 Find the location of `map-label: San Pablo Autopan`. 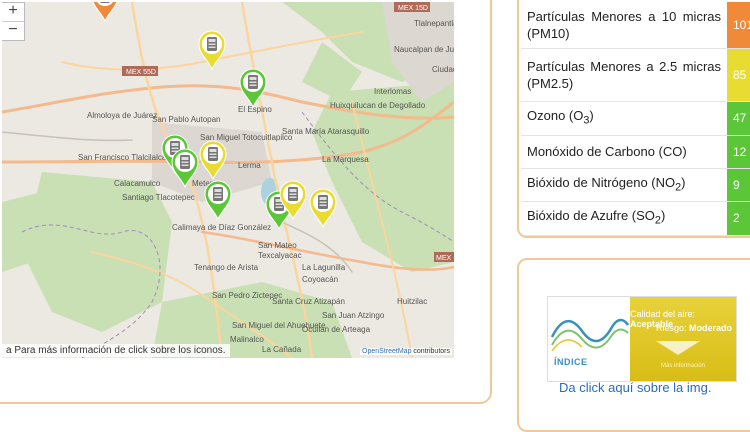

map-label: San Pablo Autopan is located at coordinates (186, 119).